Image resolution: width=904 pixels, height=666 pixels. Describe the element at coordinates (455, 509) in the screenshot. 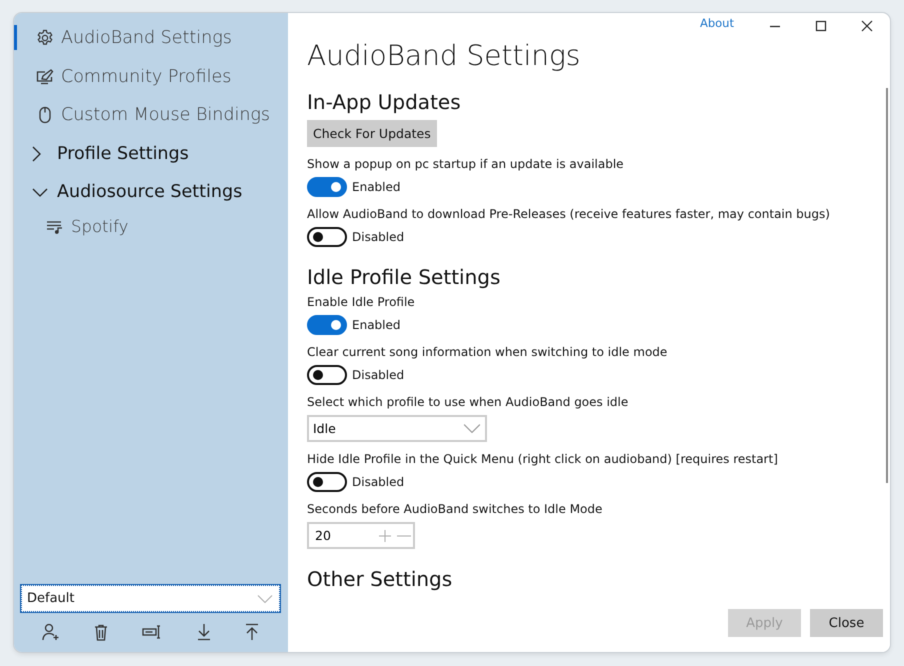

I see `setting-label: Seconds before AudioBand switches to Idle Mode` at that location.